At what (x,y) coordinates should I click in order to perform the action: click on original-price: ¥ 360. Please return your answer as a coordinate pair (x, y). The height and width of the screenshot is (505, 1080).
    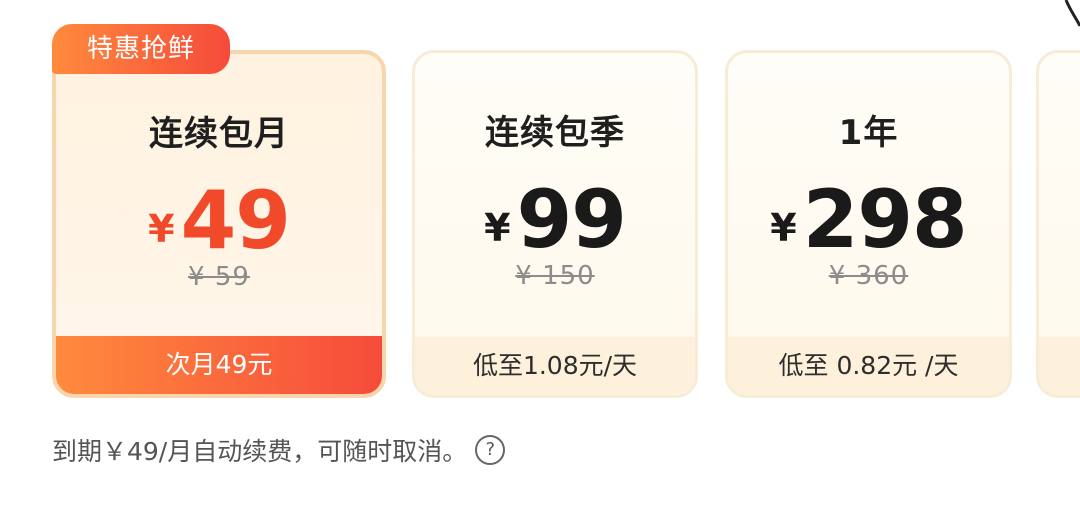
    Looking at the image, I should click on (868, 276).